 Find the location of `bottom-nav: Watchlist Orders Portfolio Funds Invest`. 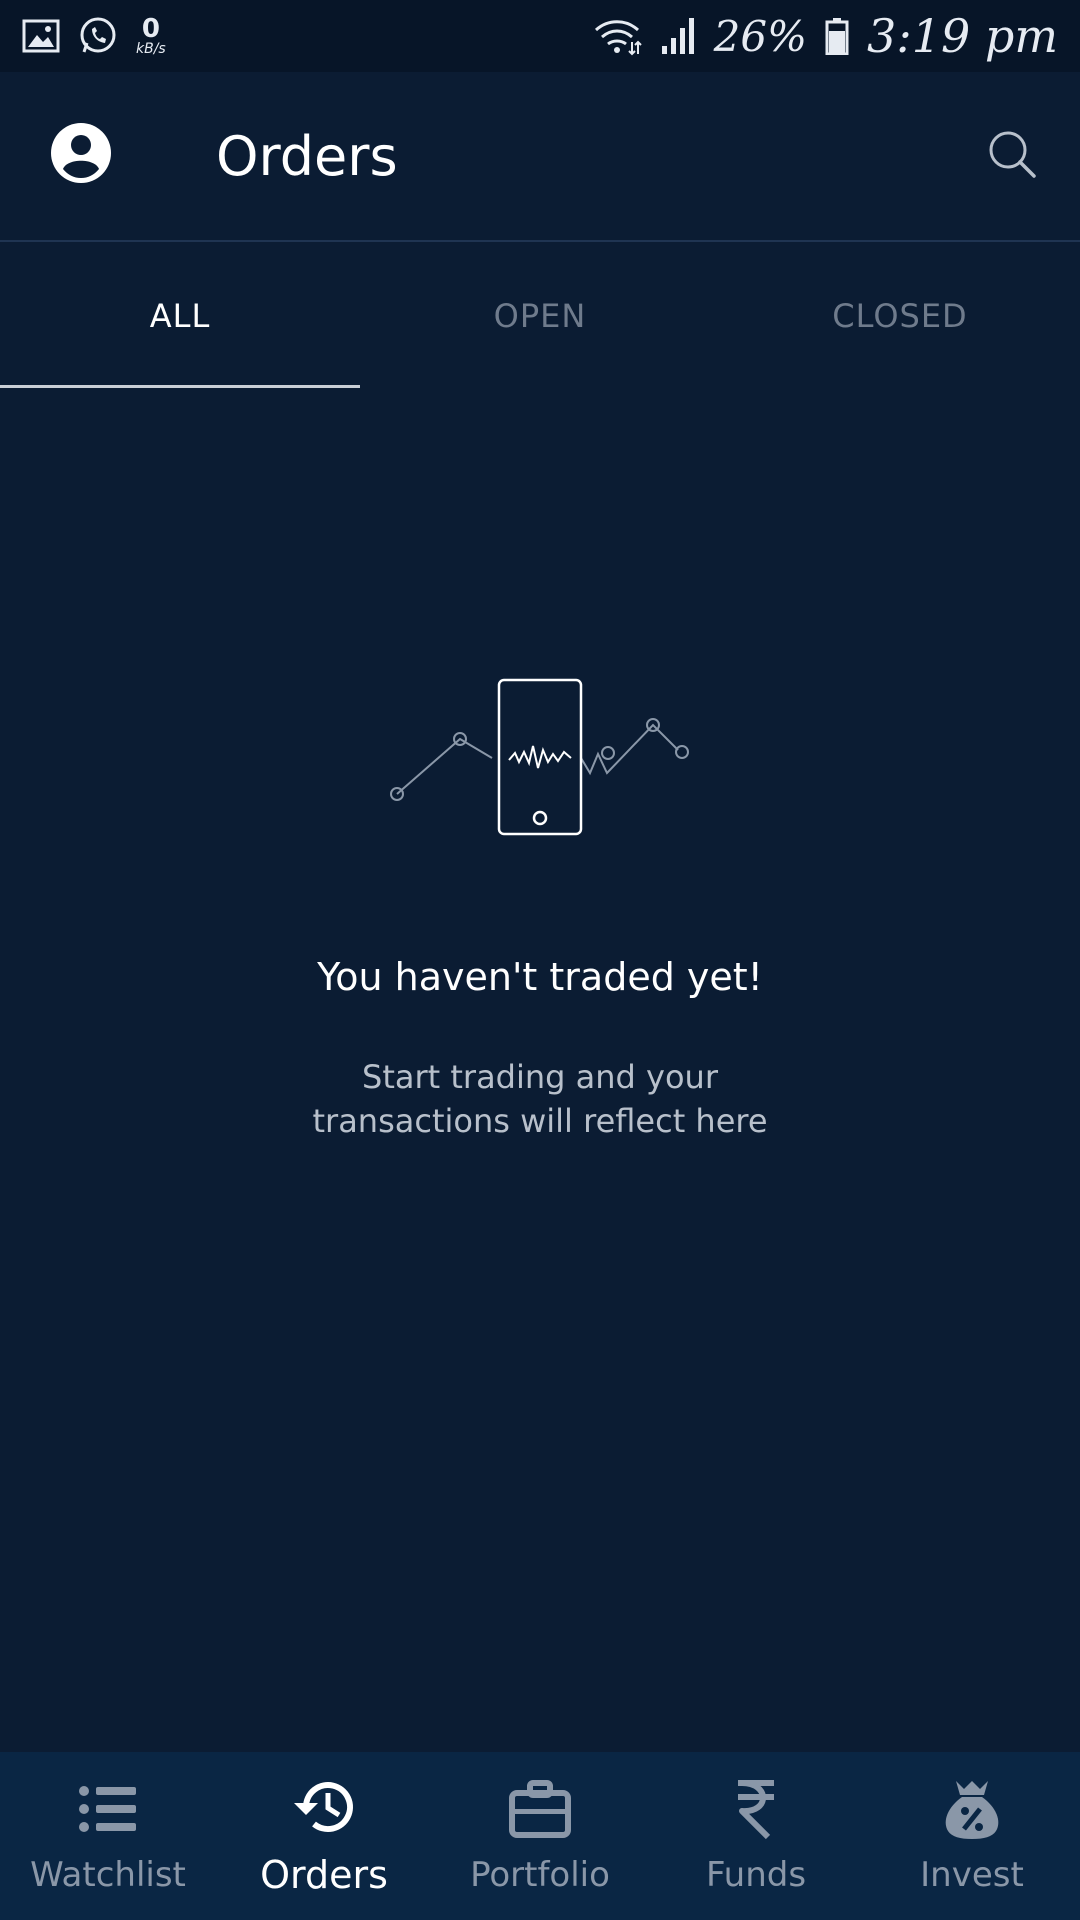

bottom-nav: Watchlist Orders Portfolio Funds Invest is located at coordinates (540, 1836).